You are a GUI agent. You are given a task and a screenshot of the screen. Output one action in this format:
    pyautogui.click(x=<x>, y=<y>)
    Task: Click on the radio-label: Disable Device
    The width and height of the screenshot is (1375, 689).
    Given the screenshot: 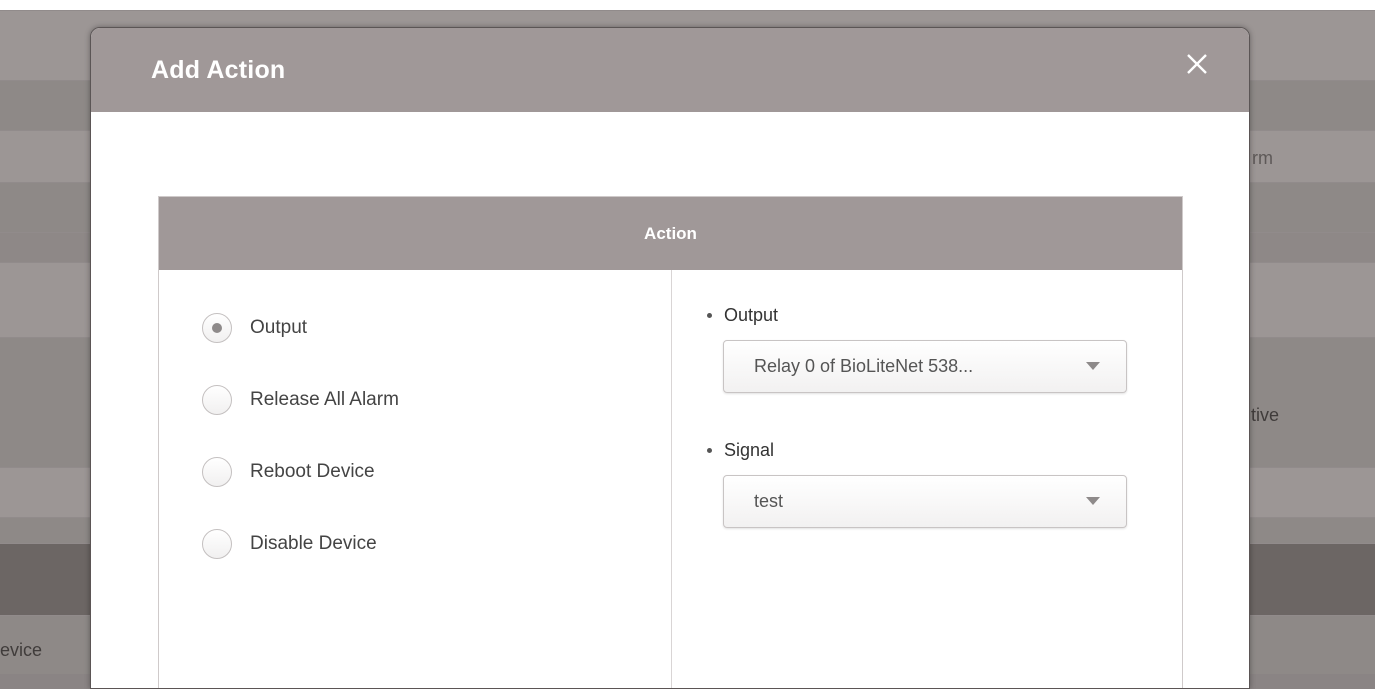 What is the action you would take?
    pyautogui.click(x=313, y=543)
    